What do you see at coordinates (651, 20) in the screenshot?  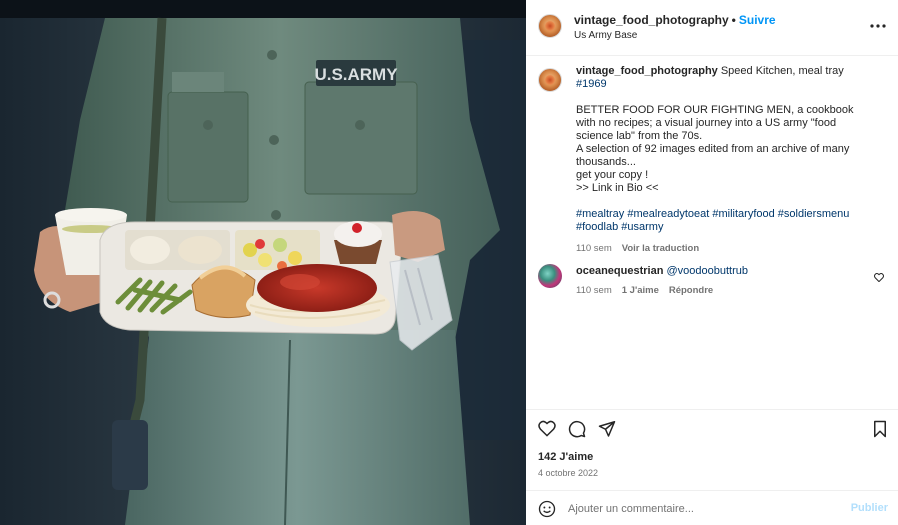 I see `author-username: vintage_food_photography` at bounding box center [651, 20].